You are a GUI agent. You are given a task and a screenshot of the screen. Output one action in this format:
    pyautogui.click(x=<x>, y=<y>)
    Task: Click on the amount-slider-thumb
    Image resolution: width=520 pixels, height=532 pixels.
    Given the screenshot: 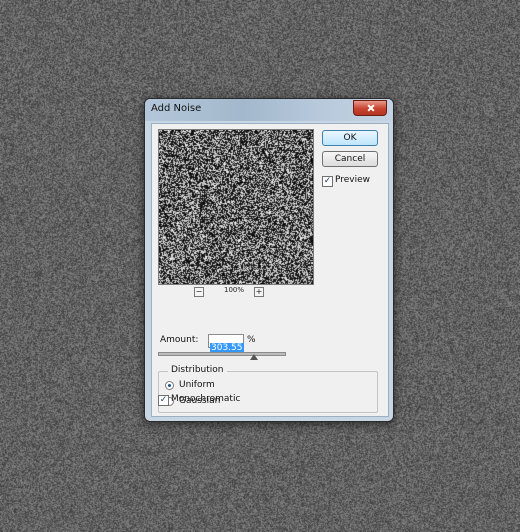 What is the action you would take?
    pyautogui.click(x=254, y=357)
    